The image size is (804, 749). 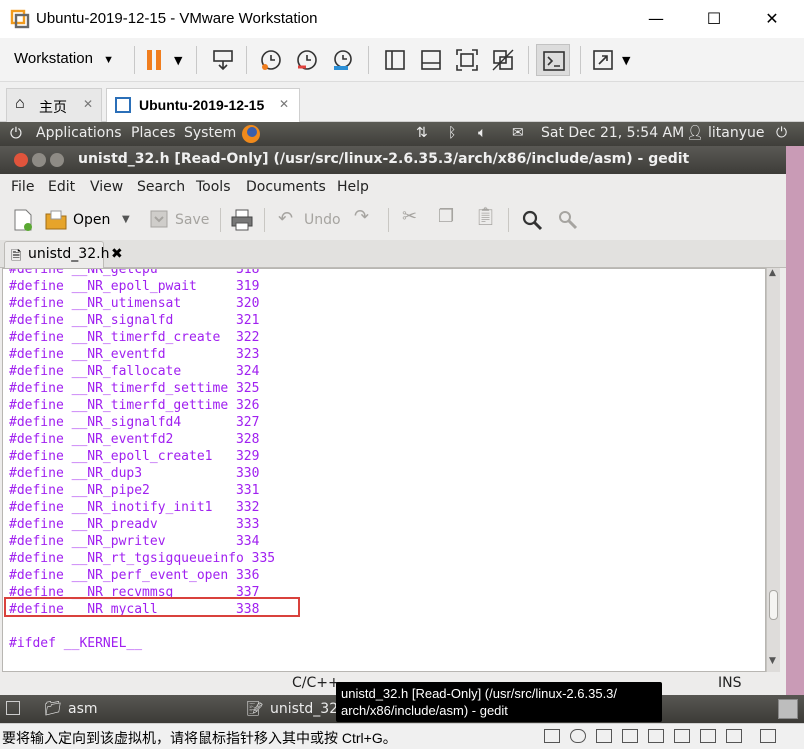 What do you see at coordinates (134, 272) in the screenshot?
I see `code-line: #define __NR_getcpu 318` at bounding box center [134, 272].